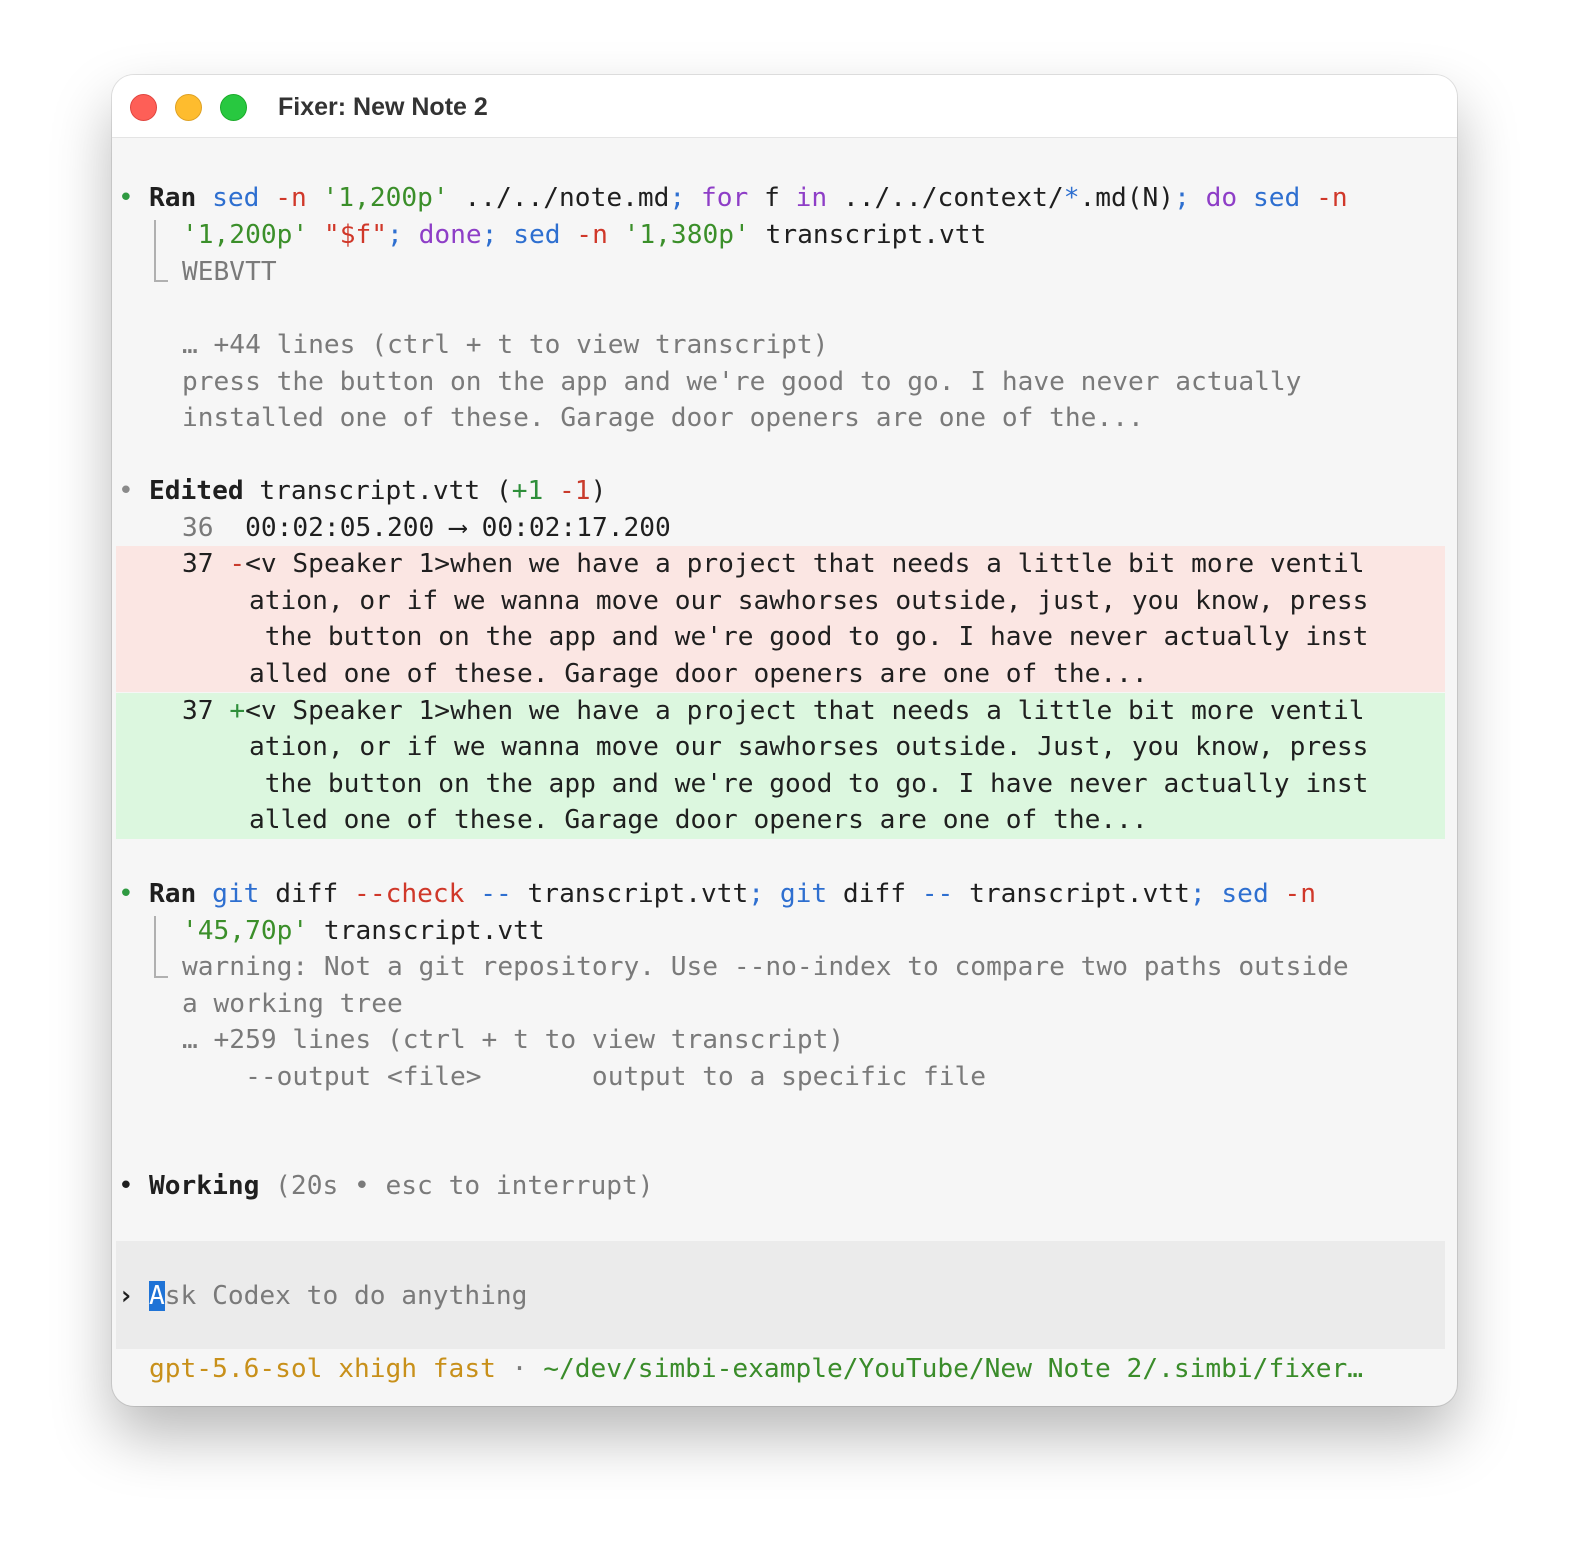  What do you see at coordinates (784, 106) in the screenshot?
I see `title-bar: Fixer: New Note 2` at bounding box center [784, 106].